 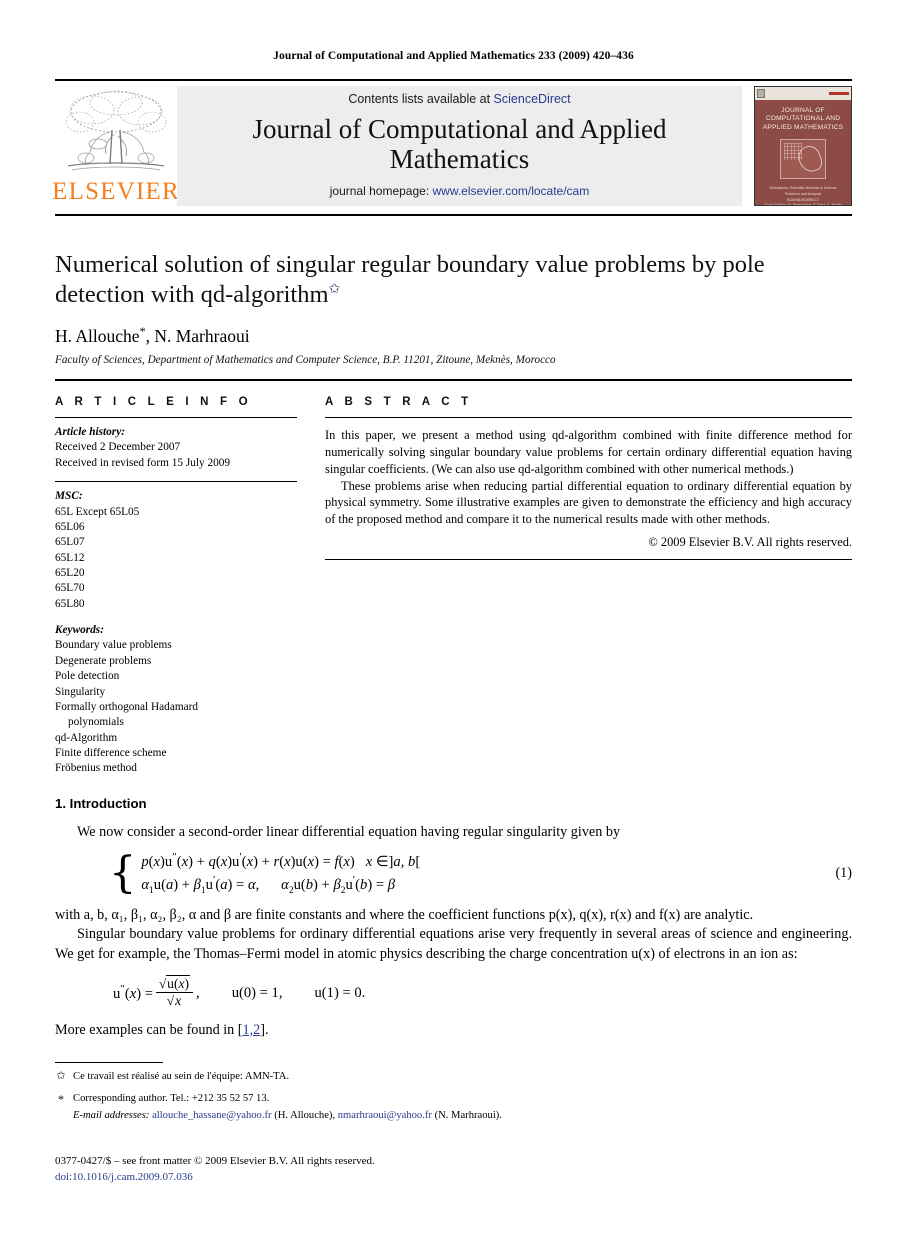 What do you see at coordinates (79, 630) in the screenshot?
I see `keywords-label: Keywords:` at bounding box center [79, 630].